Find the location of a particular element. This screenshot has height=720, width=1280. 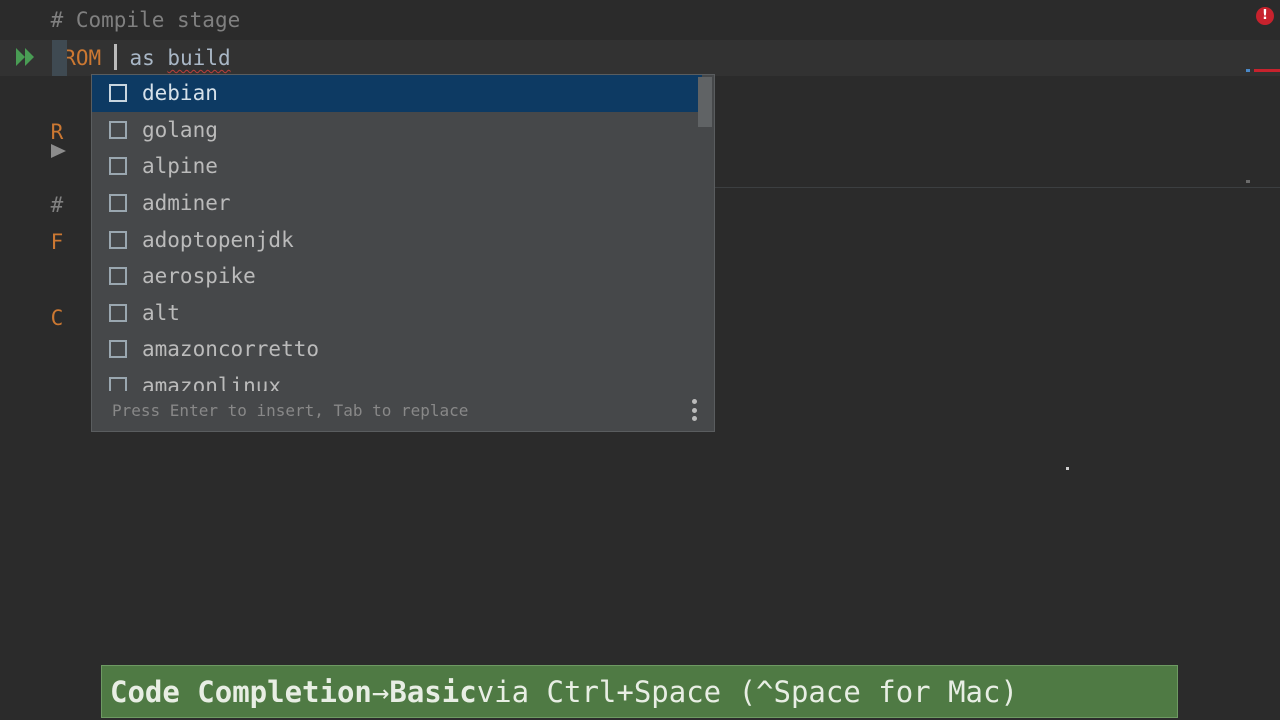

partial-line-text: F is located at coordinates (57, 242).